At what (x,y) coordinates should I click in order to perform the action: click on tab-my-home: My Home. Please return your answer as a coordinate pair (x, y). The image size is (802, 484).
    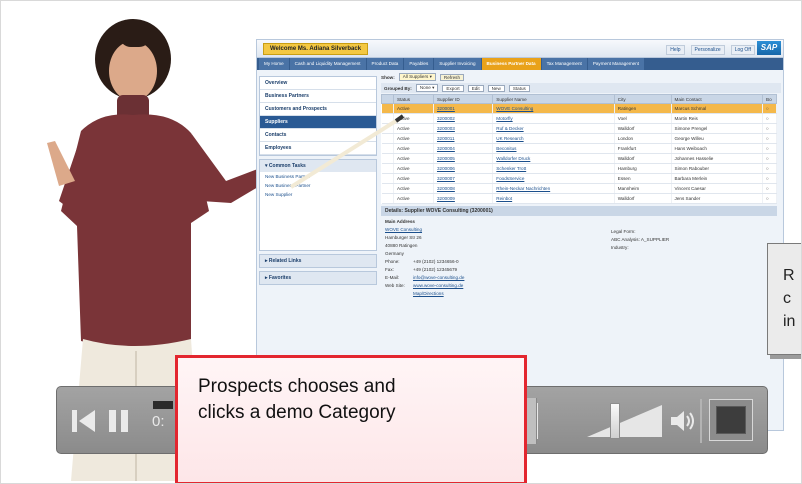
    Looking at the image, I should click on (274, 64).